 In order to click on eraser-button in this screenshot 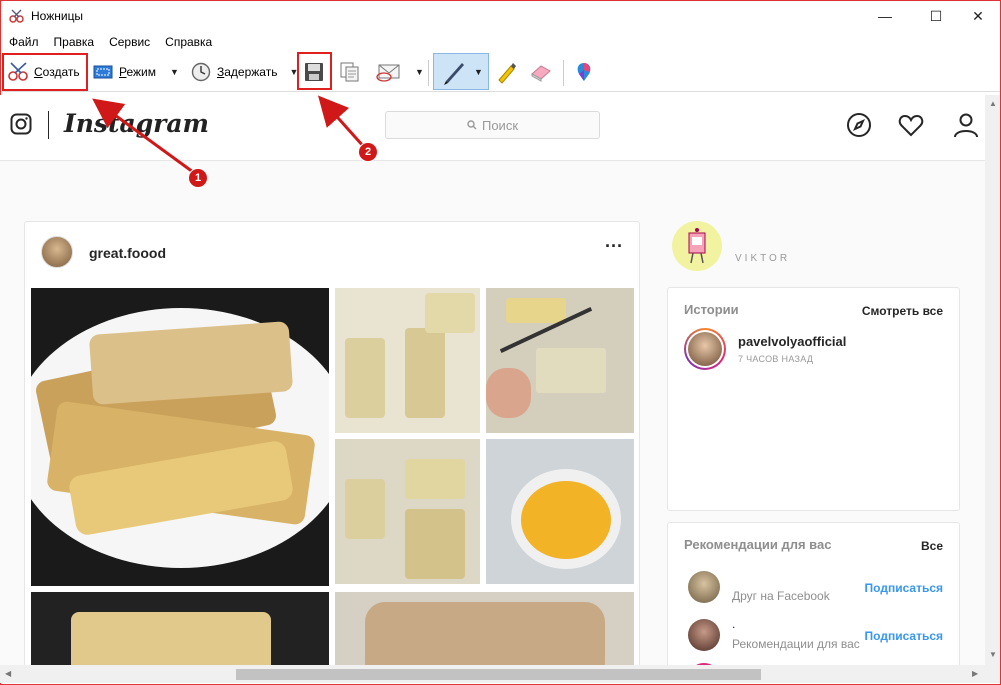, I will do `click(541, 72)`.